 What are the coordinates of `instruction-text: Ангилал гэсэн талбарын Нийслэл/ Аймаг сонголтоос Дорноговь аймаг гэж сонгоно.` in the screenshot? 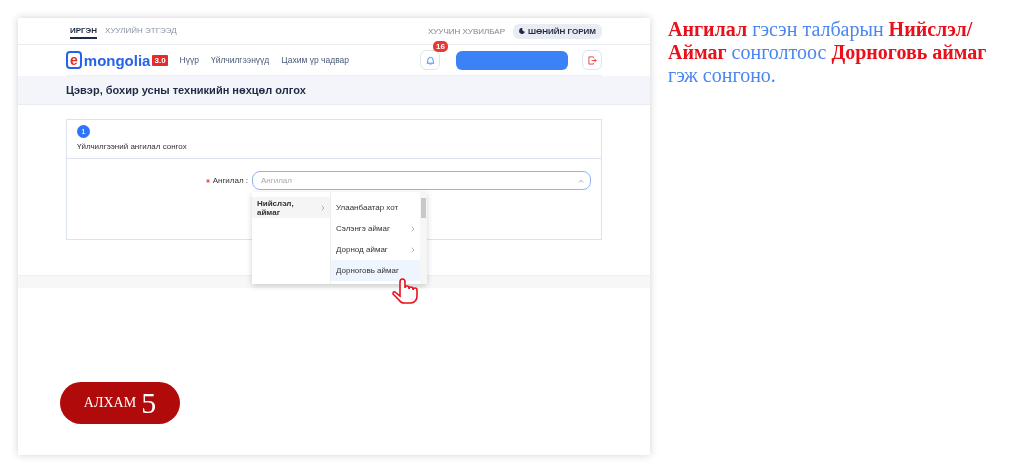 It's located at (828, 53).